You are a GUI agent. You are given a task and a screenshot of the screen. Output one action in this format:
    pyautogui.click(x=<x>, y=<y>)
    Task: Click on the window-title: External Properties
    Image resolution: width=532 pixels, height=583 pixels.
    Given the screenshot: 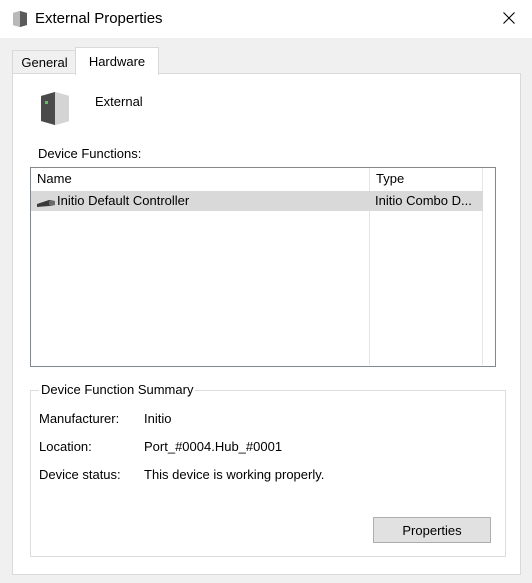 What is the action you would take?
    pyautogui.click(x=99, y=18)
    